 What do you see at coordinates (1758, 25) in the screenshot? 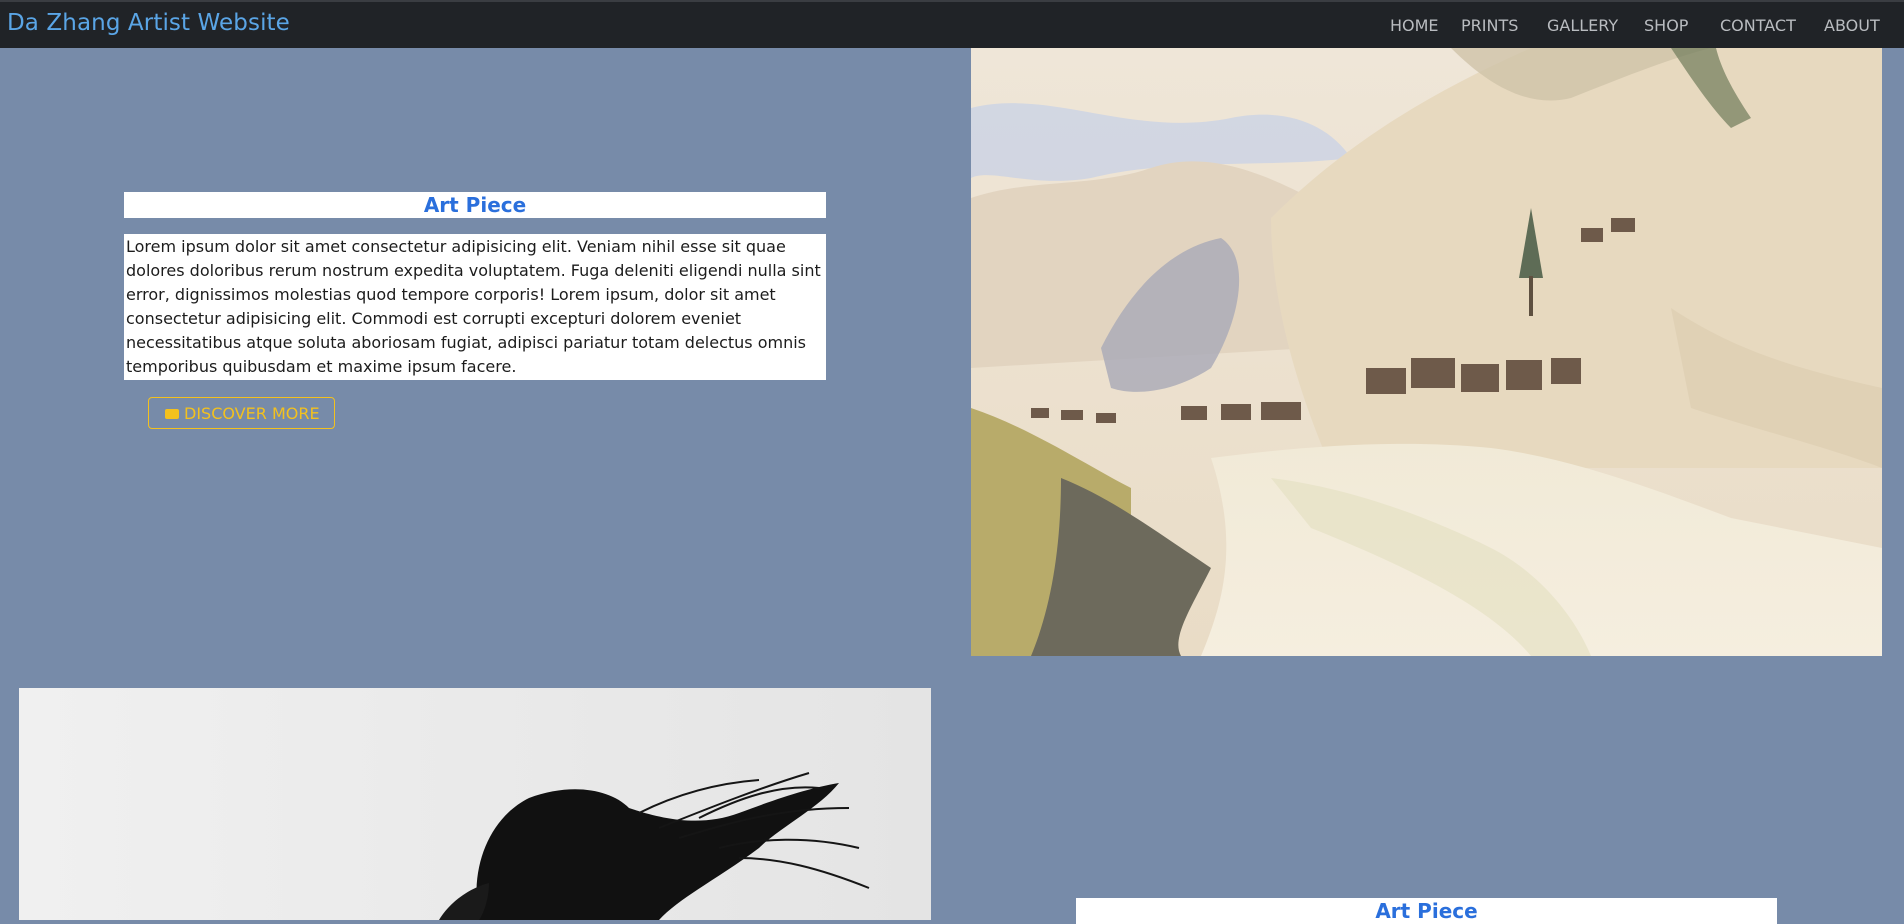
I see `nav-contact: CONTACT` at bounding box center [1758, 25].